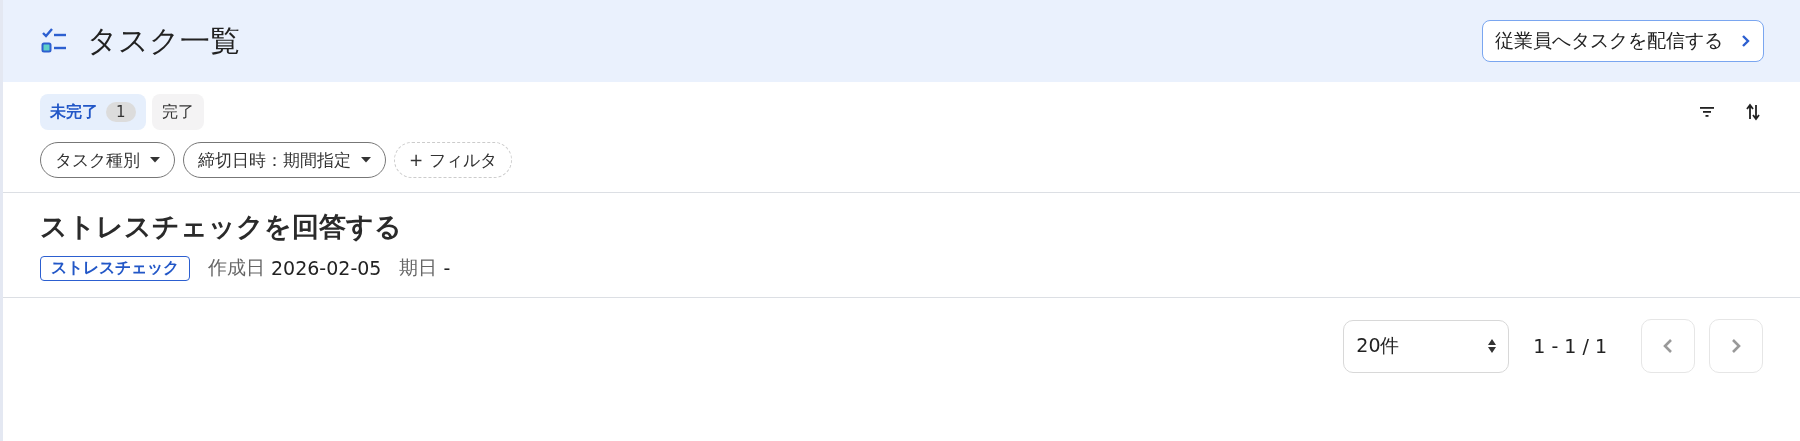  I want to click on distribute-task-button: 従業員へタスクを配信する, so click(1623, 41).